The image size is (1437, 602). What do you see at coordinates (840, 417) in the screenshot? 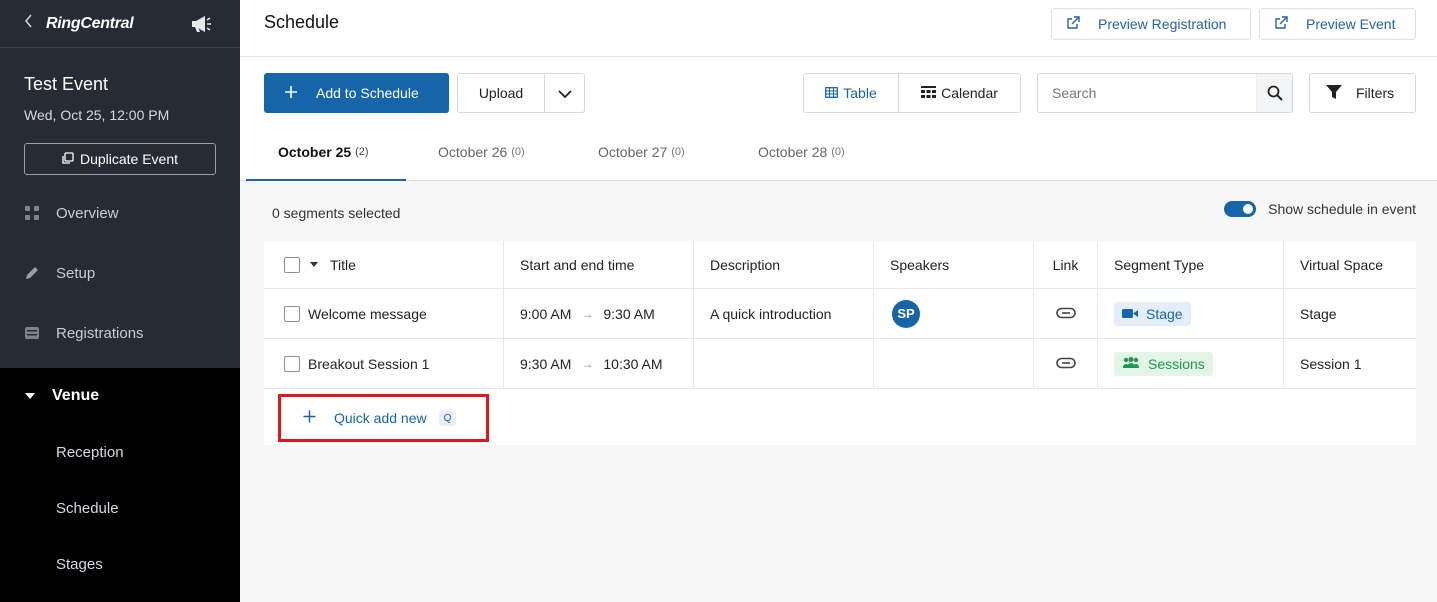
I see `quick-add-row: Quick add new Q` at bounding box center [840, 417].